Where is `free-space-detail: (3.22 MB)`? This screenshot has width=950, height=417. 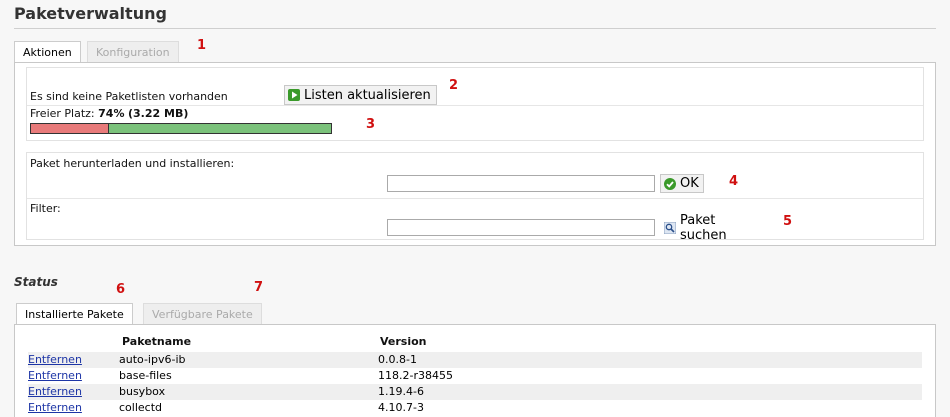
free-space-detail: (3.22 MB) is located at coordinates (158, 113).